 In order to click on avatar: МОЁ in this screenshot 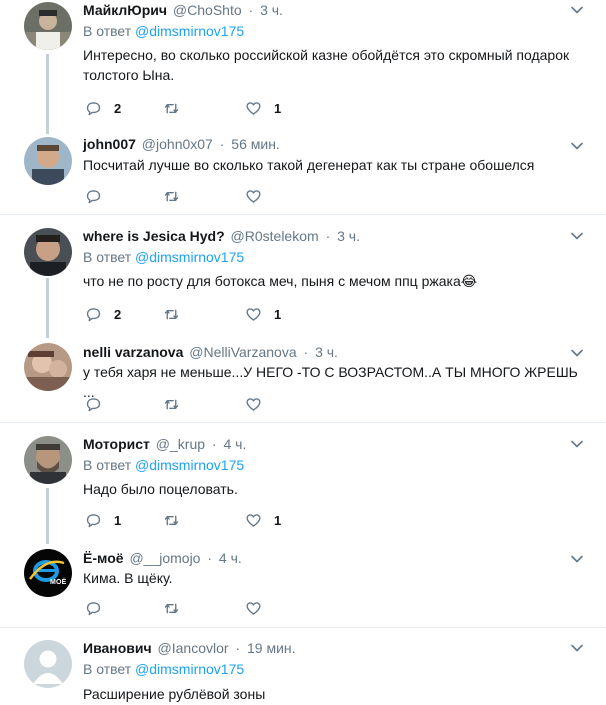, I will do `click(48, 573)`.